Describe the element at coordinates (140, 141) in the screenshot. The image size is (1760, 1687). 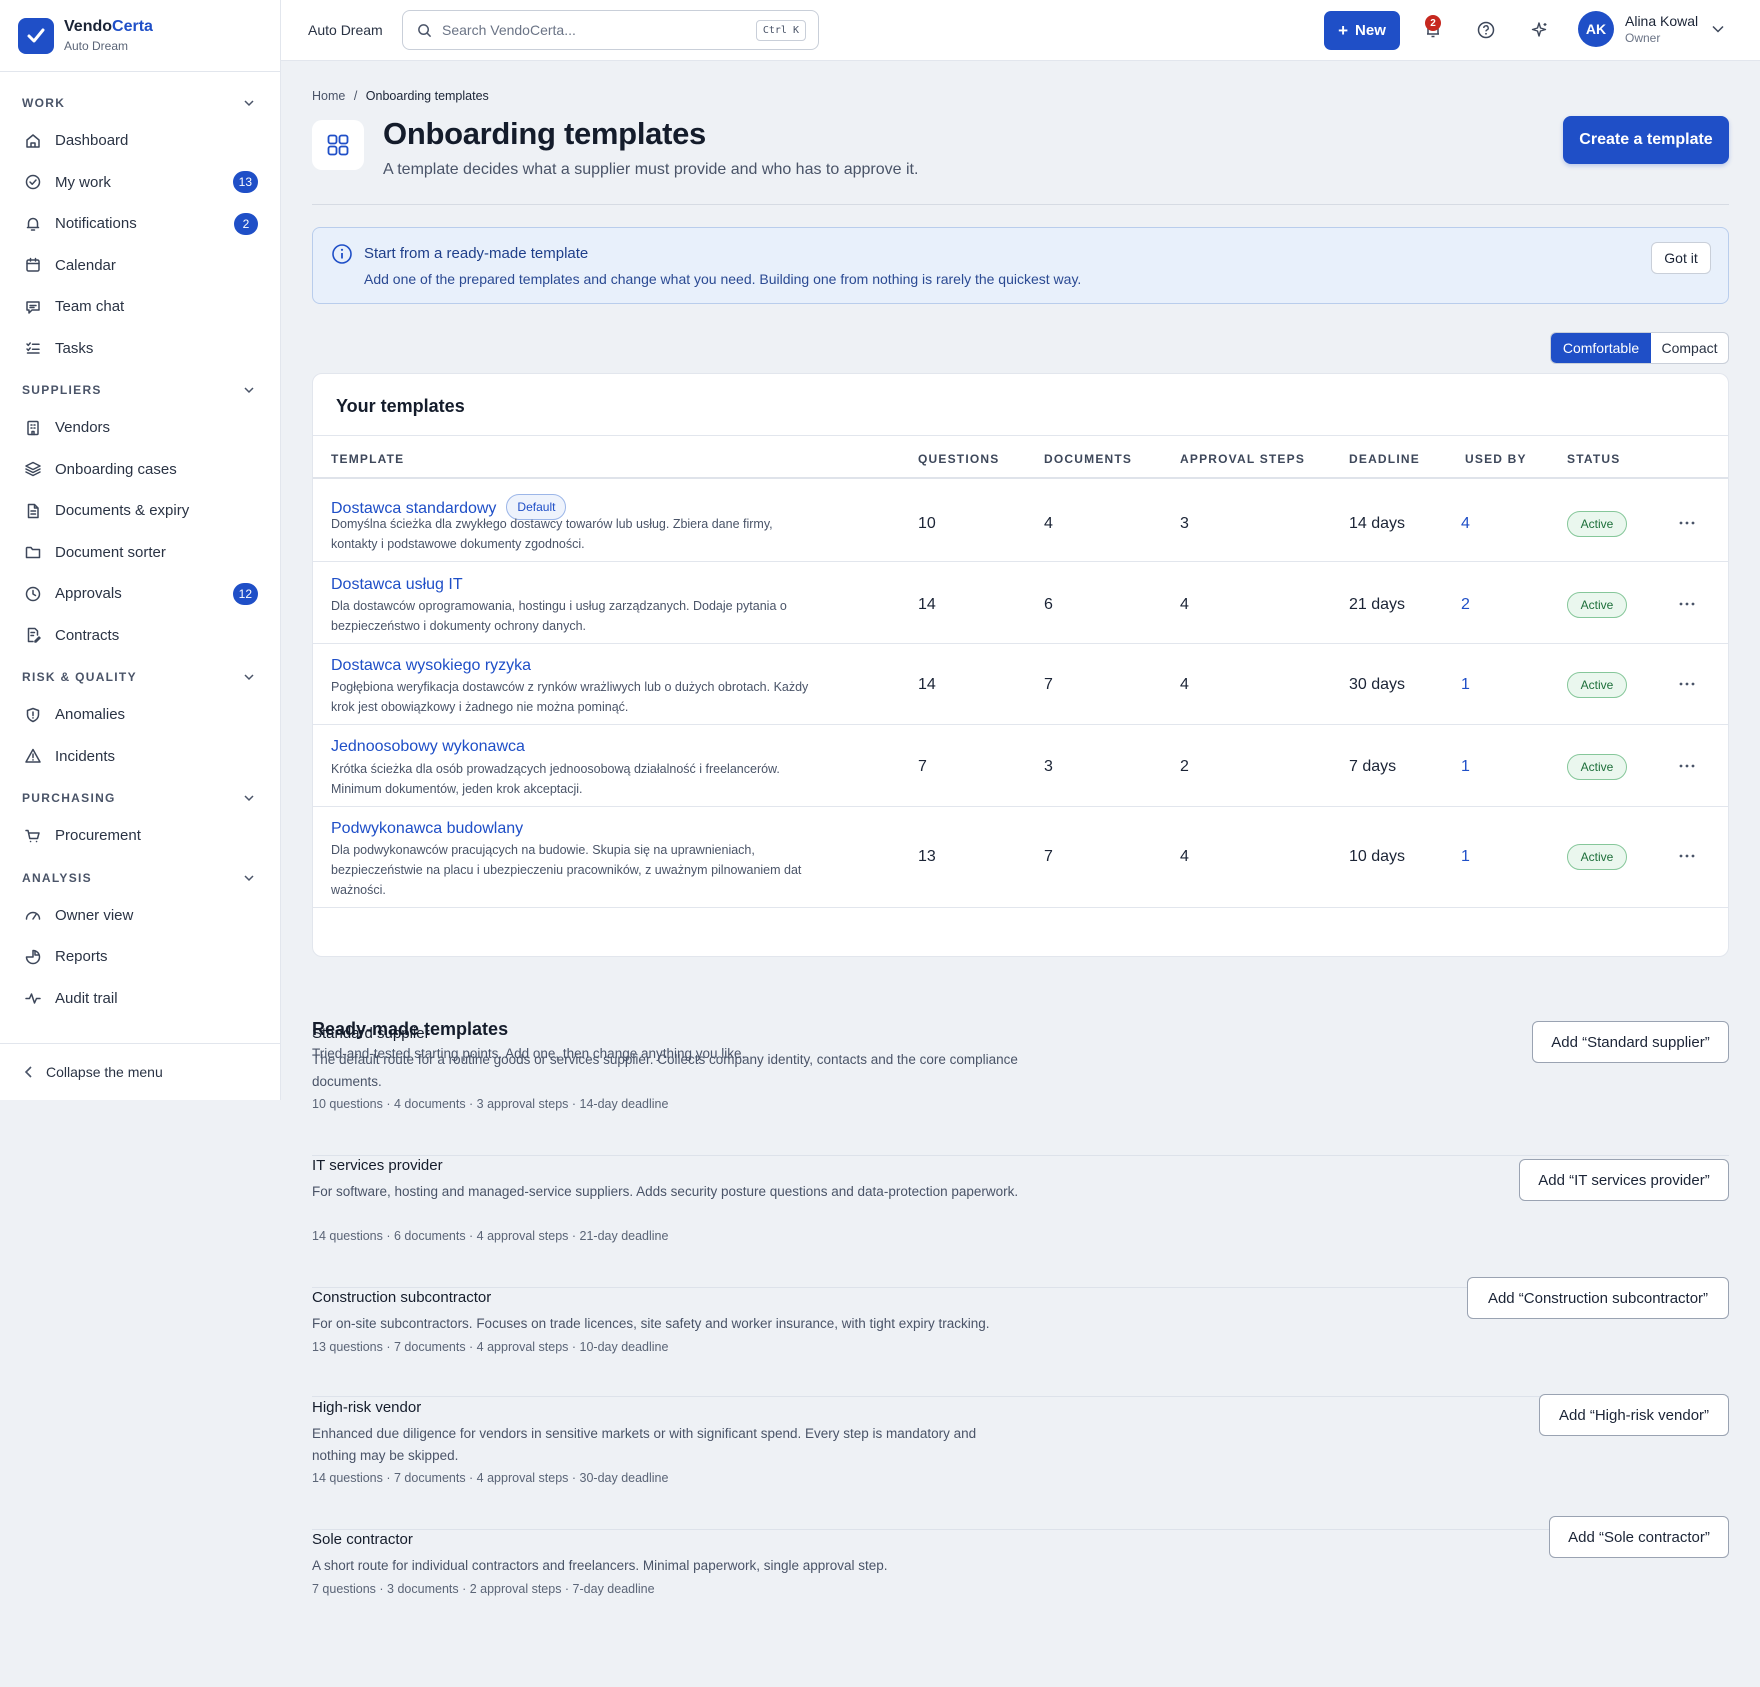
I see `sidebar-item-dashboard: Dashboard` at that location.